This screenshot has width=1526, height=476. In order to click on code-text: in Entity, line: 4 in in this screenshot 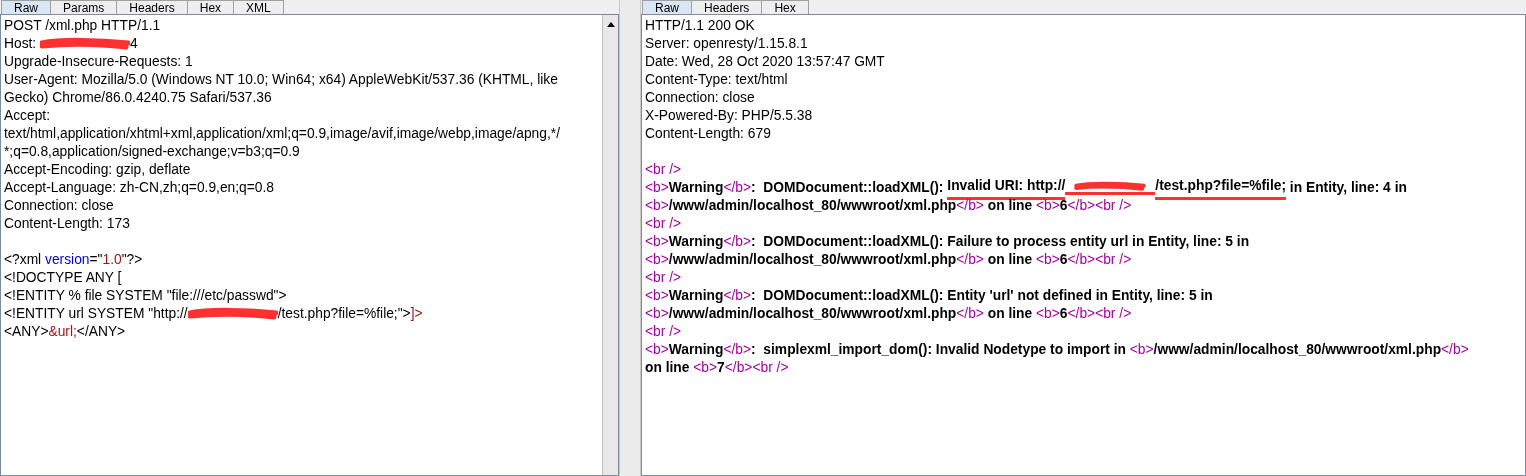, I will do `click(1347, 187)`.